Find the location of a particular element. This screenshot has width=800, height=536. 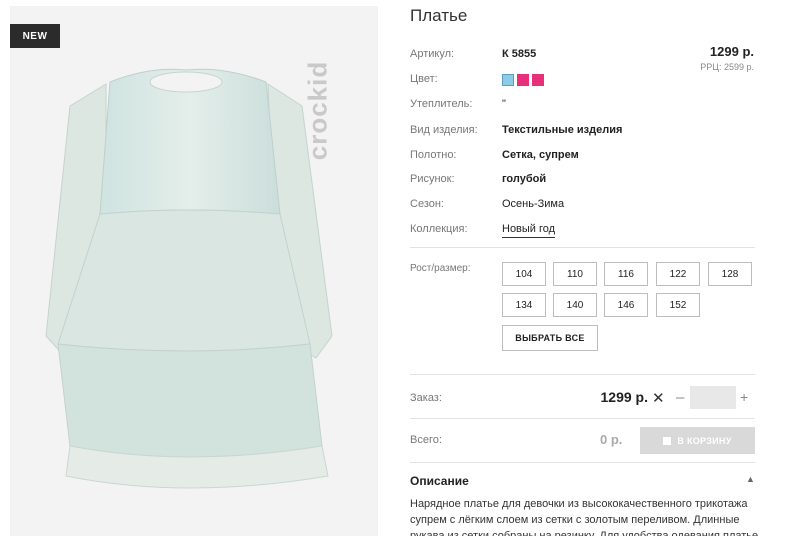

quantity-input is located at coordinates (713, 397).